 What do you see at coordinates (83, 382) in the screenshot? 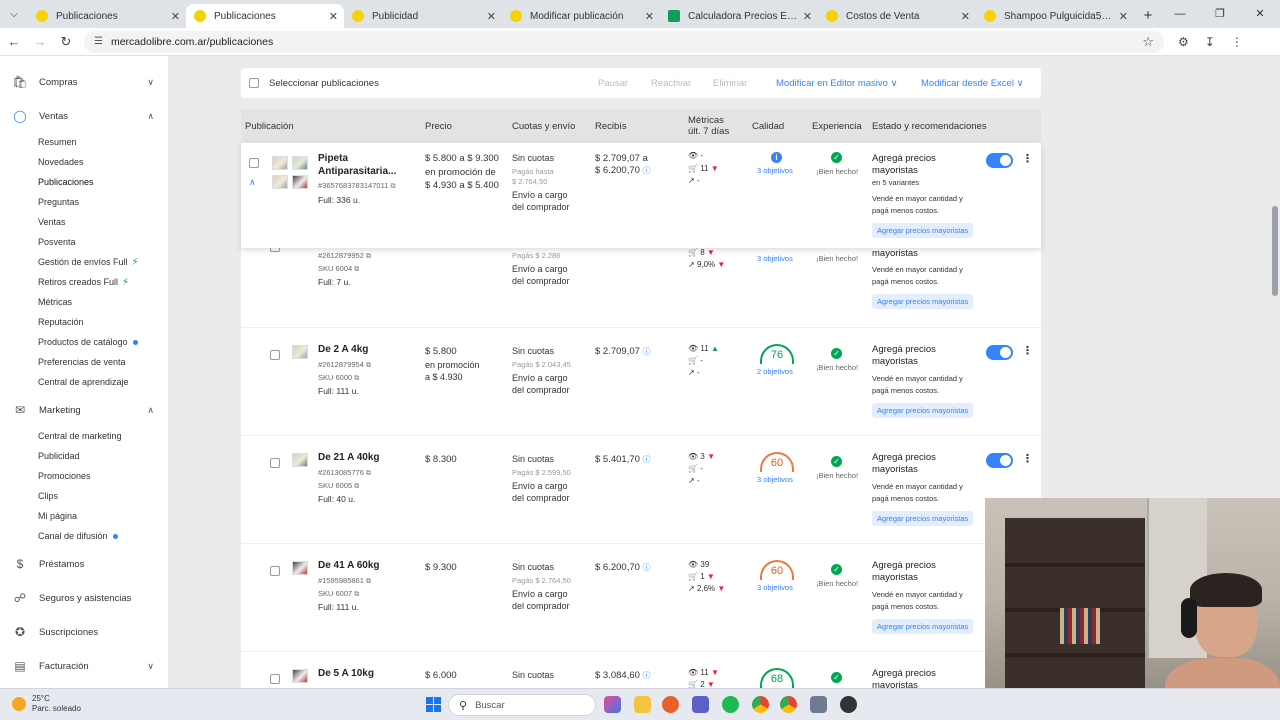
I see `sidebar-item-central-aprendizaje: Central de aprendizaje` at bounding box center [83, 382].